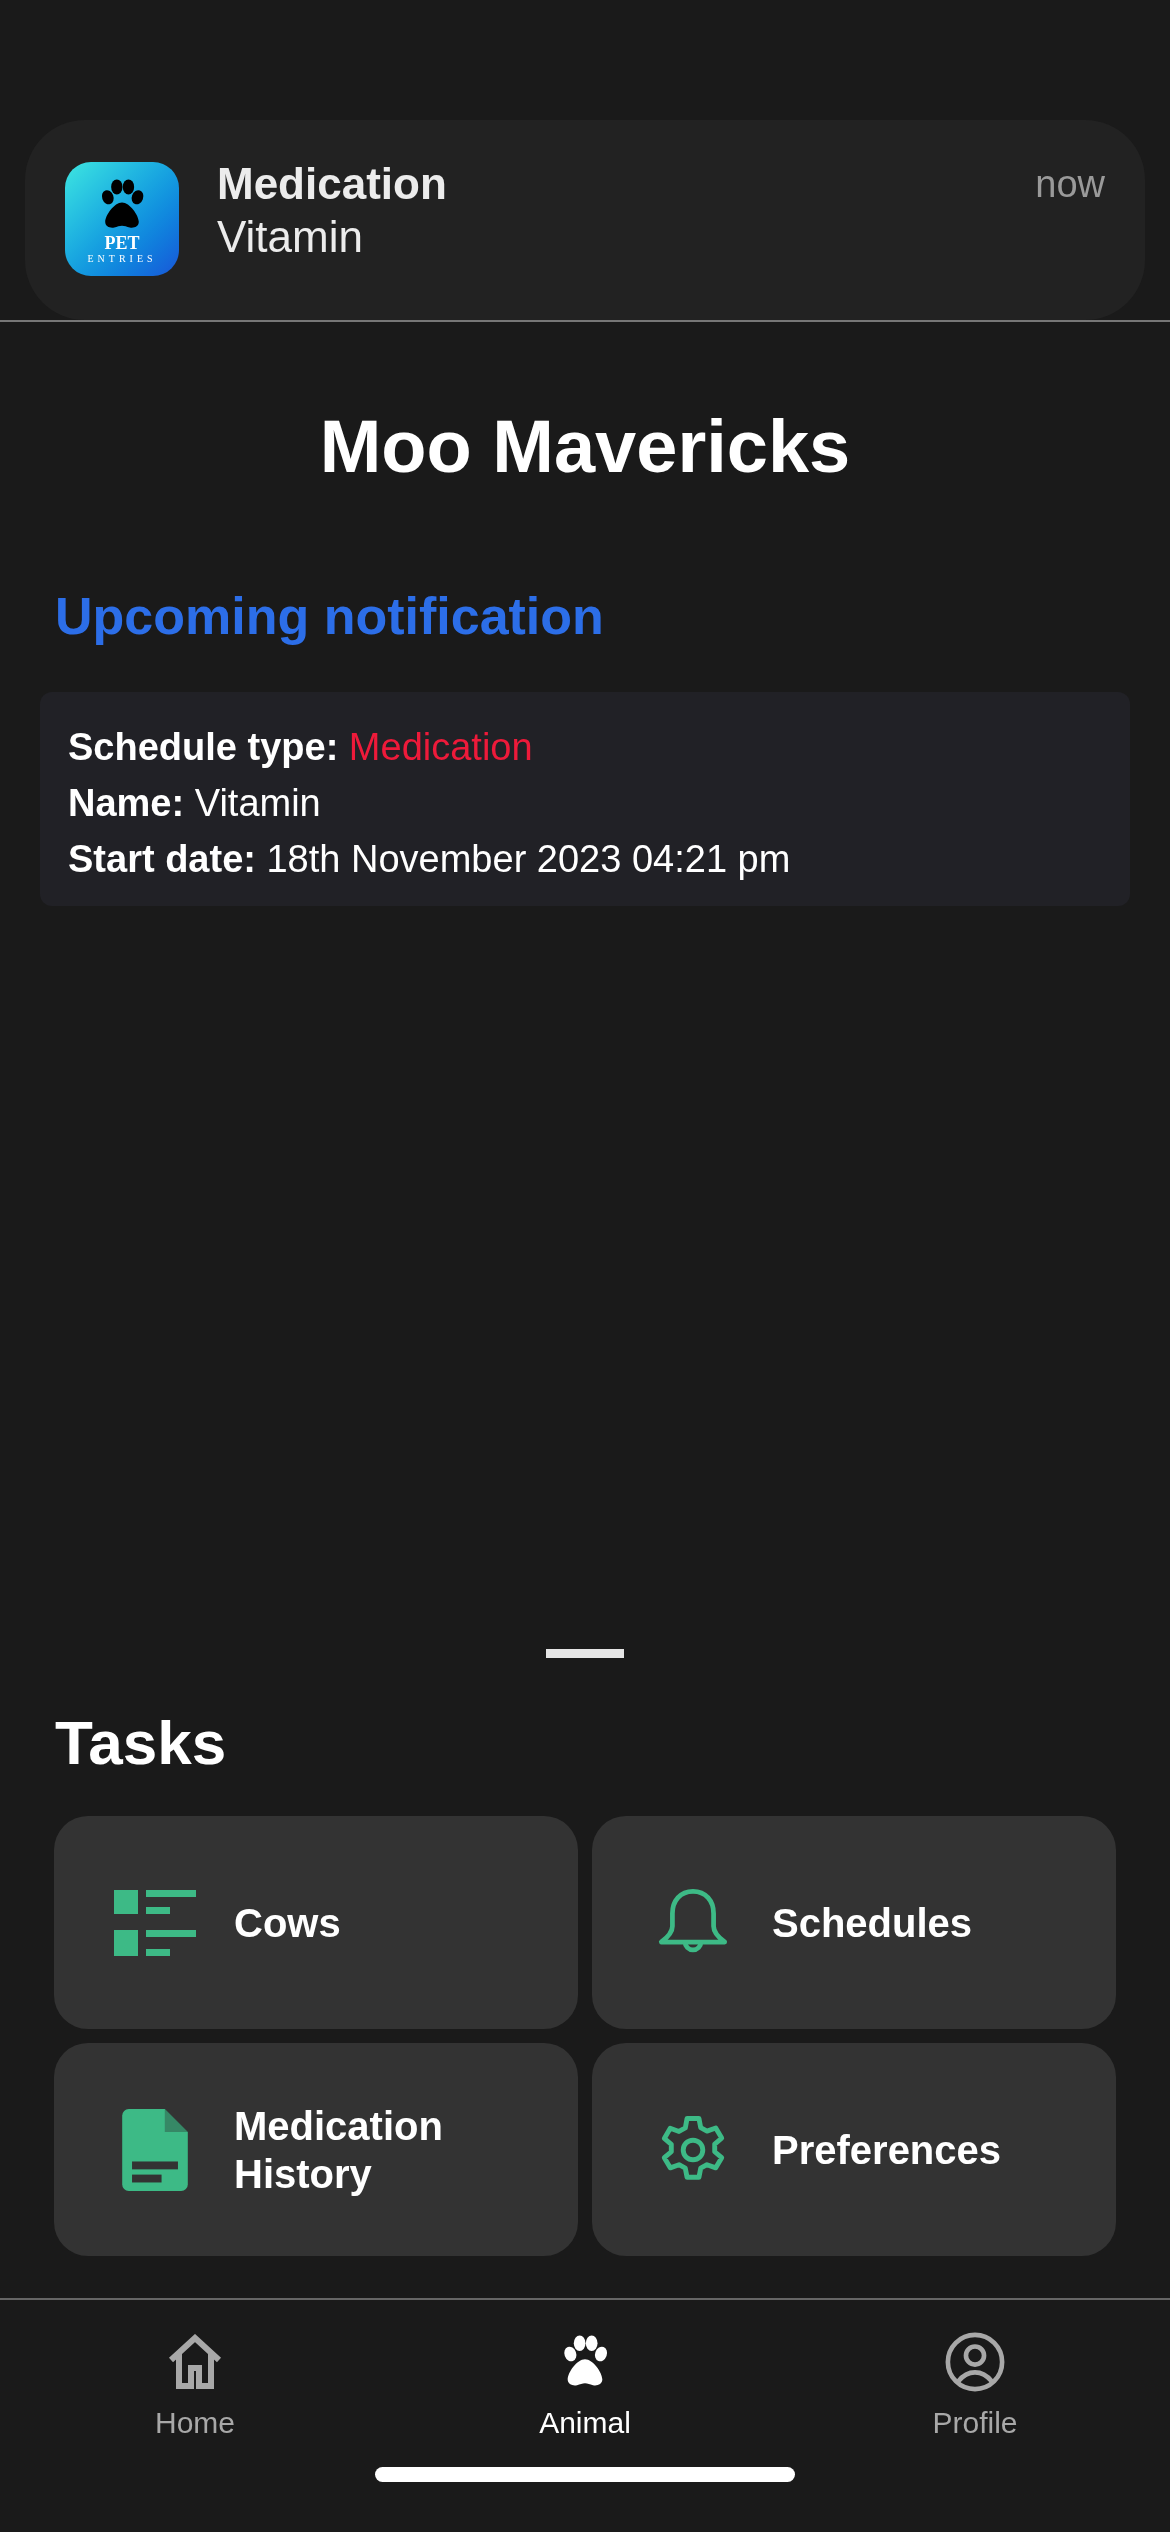 Image resolution: width=1170 pixels, height=2532 pixels. What do you see at coordinates (330, 616) in the screenshot?
I see `section-heading: Upcoming notification` at bounding box center [330, 616].